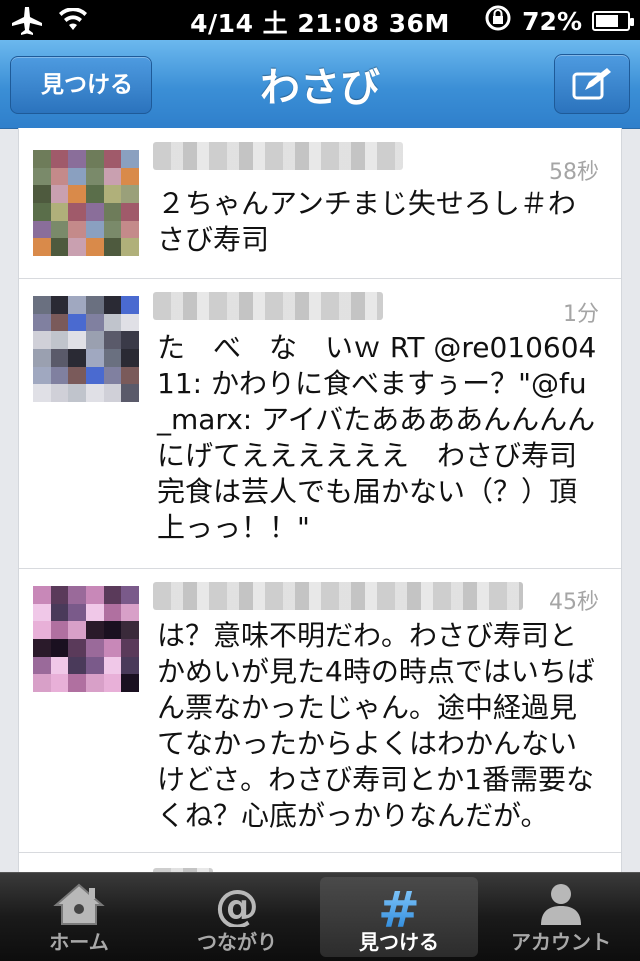  What do you see at coordinates (574, 172) in the screenshot?
I see `tweet-timestamp: 58秒` at bounding box center [574, 172].